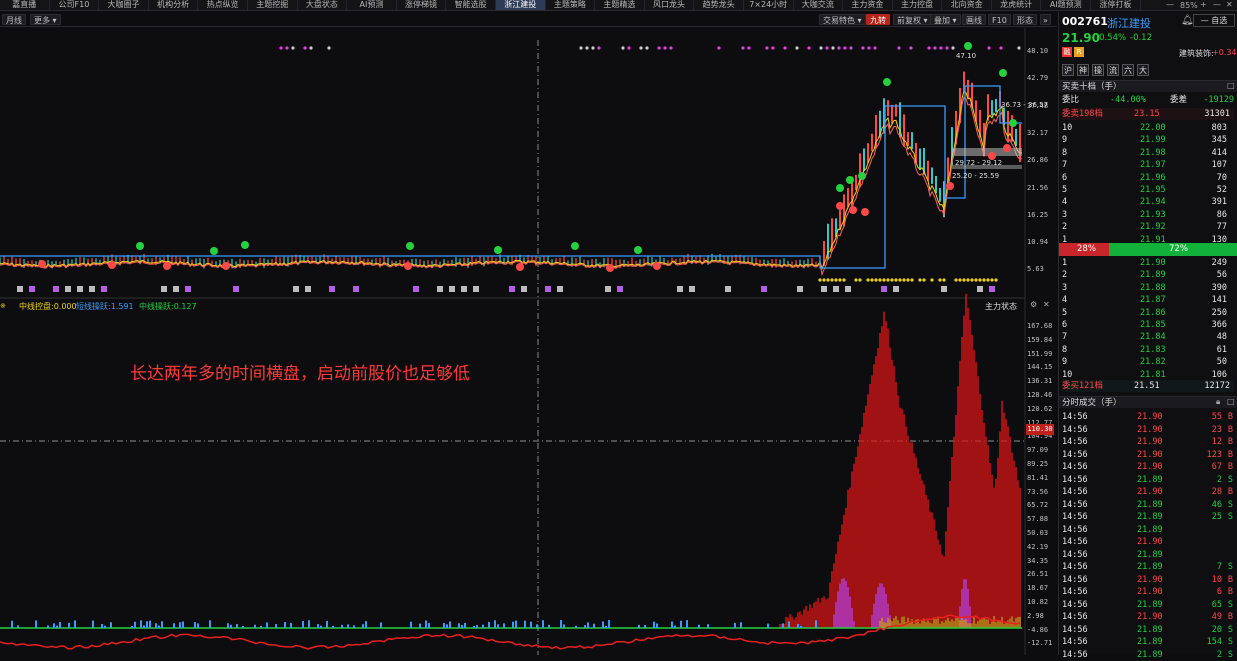  Describe the element at coordinates (1083, 70) in the screenshot. I see `stock-tag-1: 神` at that location.